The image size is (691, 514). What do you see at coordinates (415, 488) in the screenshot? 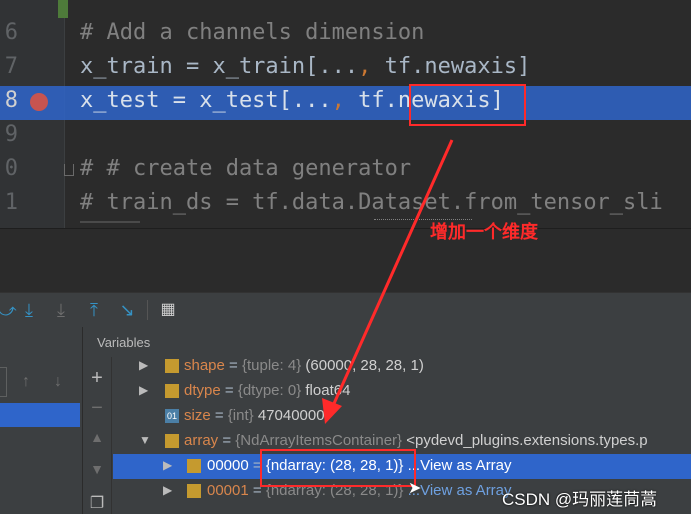
I see `mouse-cursor-icon: ➤` at bounding box center [415, 488].